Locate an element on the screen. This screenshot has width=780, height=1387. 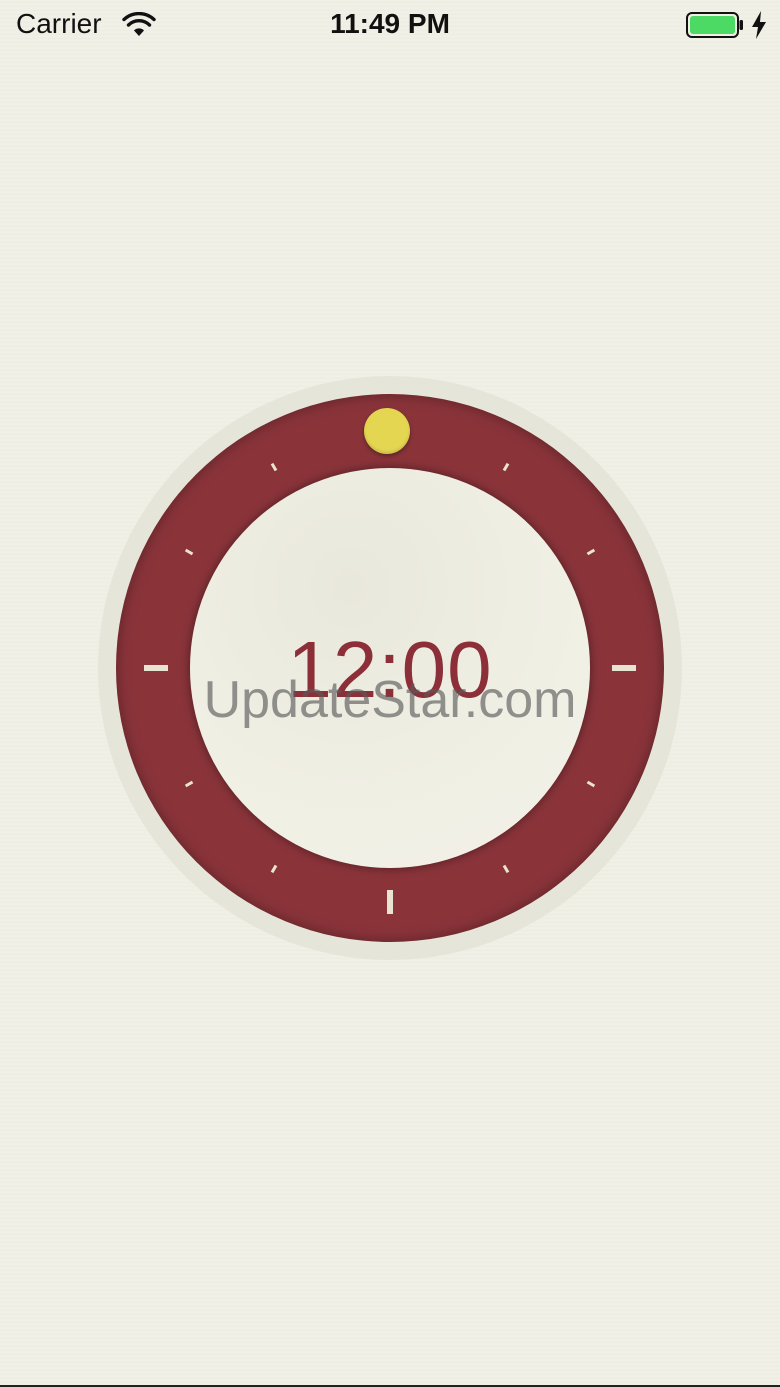
charging-bolt-icon is located at coordinates (759, 25).